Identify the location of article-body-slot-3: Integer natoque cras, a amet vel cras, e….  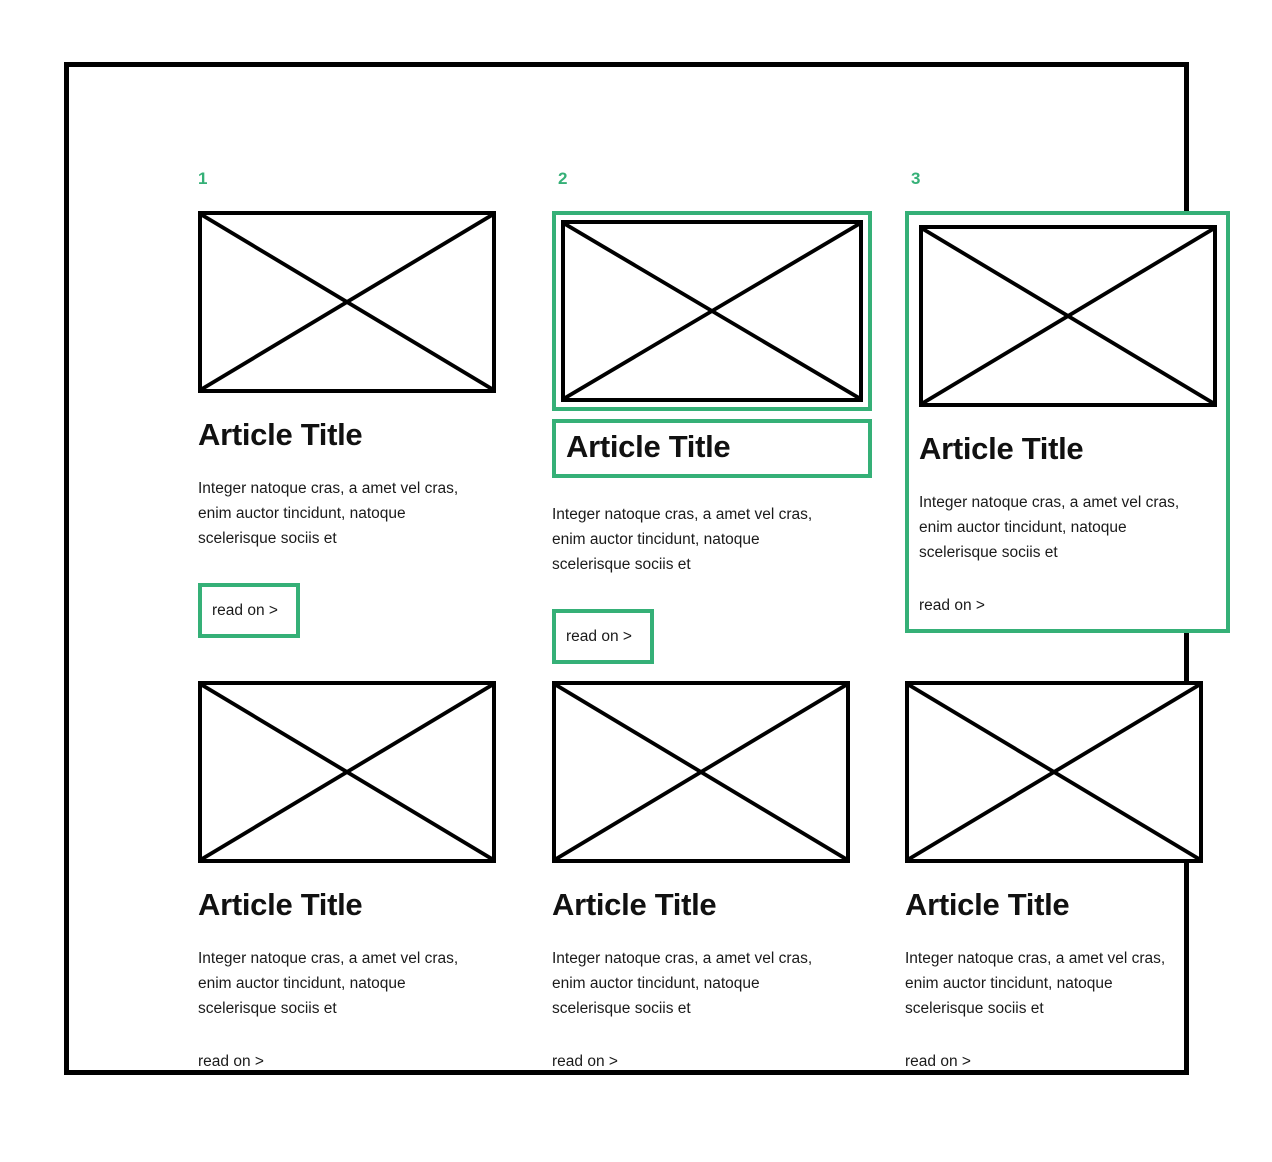
(1067, 527).